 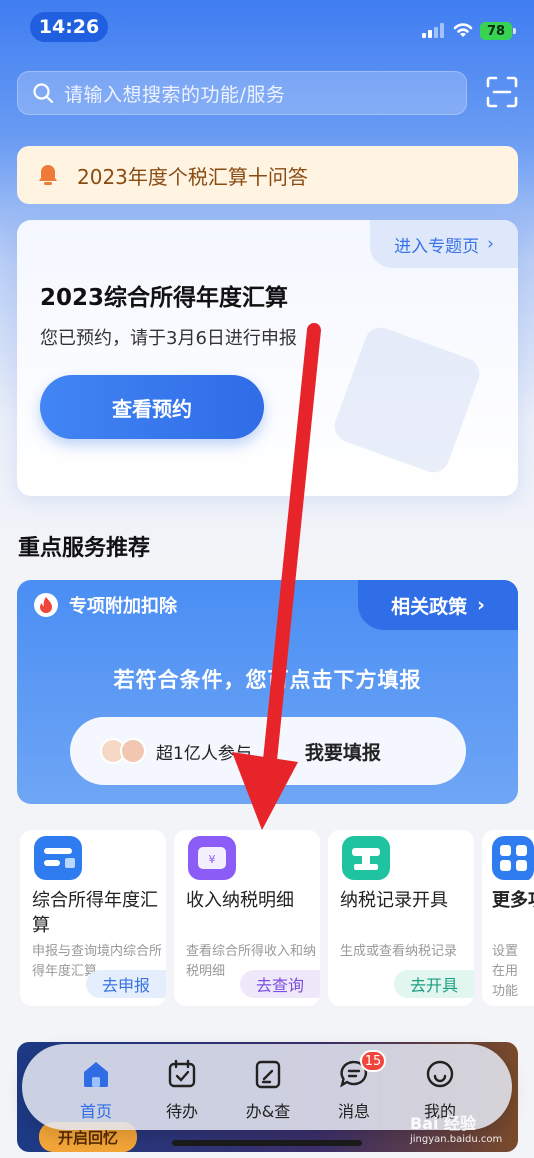 I want to click on nav-label: 首页, so click(x=95, y=1111).